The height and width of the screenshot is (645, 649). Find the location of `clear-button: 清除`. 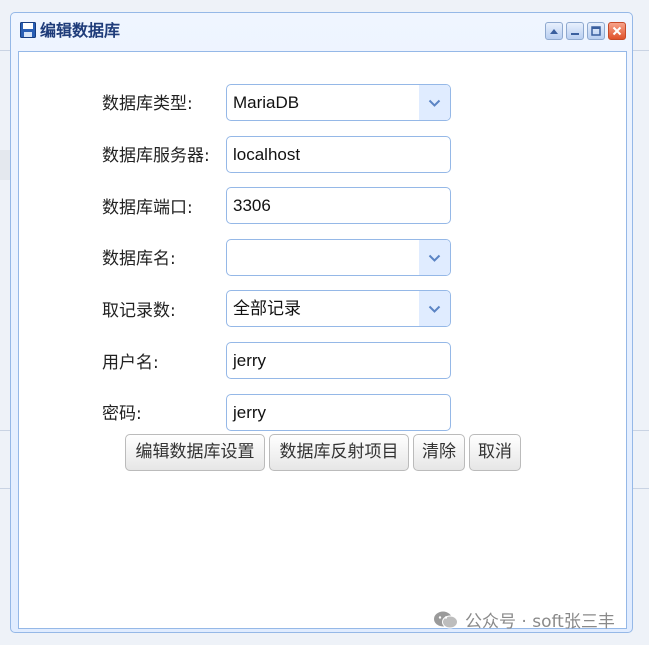

clear-button: 清除 is located at coordinates (439, 452).